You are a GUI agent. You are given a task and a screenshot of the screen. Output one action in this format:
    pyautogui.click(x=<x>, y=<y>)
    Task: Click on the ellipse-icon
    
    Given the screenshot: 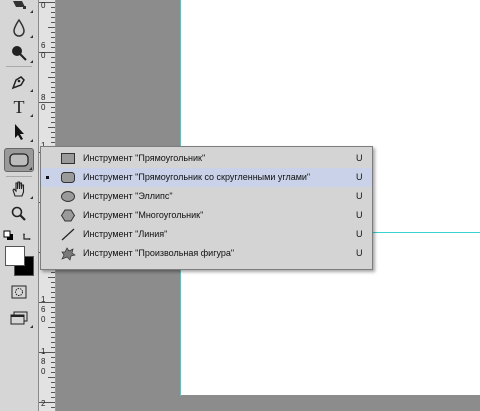 What is the action you would take?
    pyautogui.click(x=68, y=196)
    